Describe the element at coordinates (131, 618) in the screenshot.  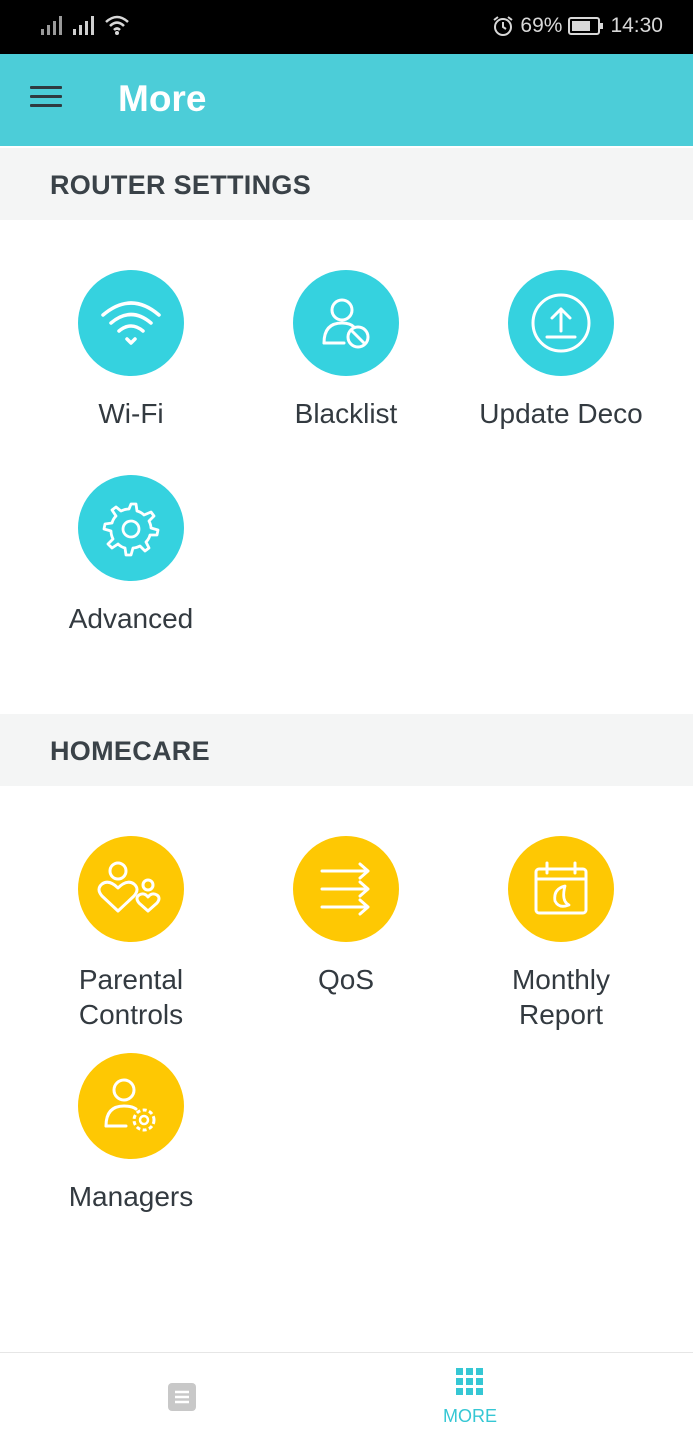
I see `tile-label: Advanced` at that location.